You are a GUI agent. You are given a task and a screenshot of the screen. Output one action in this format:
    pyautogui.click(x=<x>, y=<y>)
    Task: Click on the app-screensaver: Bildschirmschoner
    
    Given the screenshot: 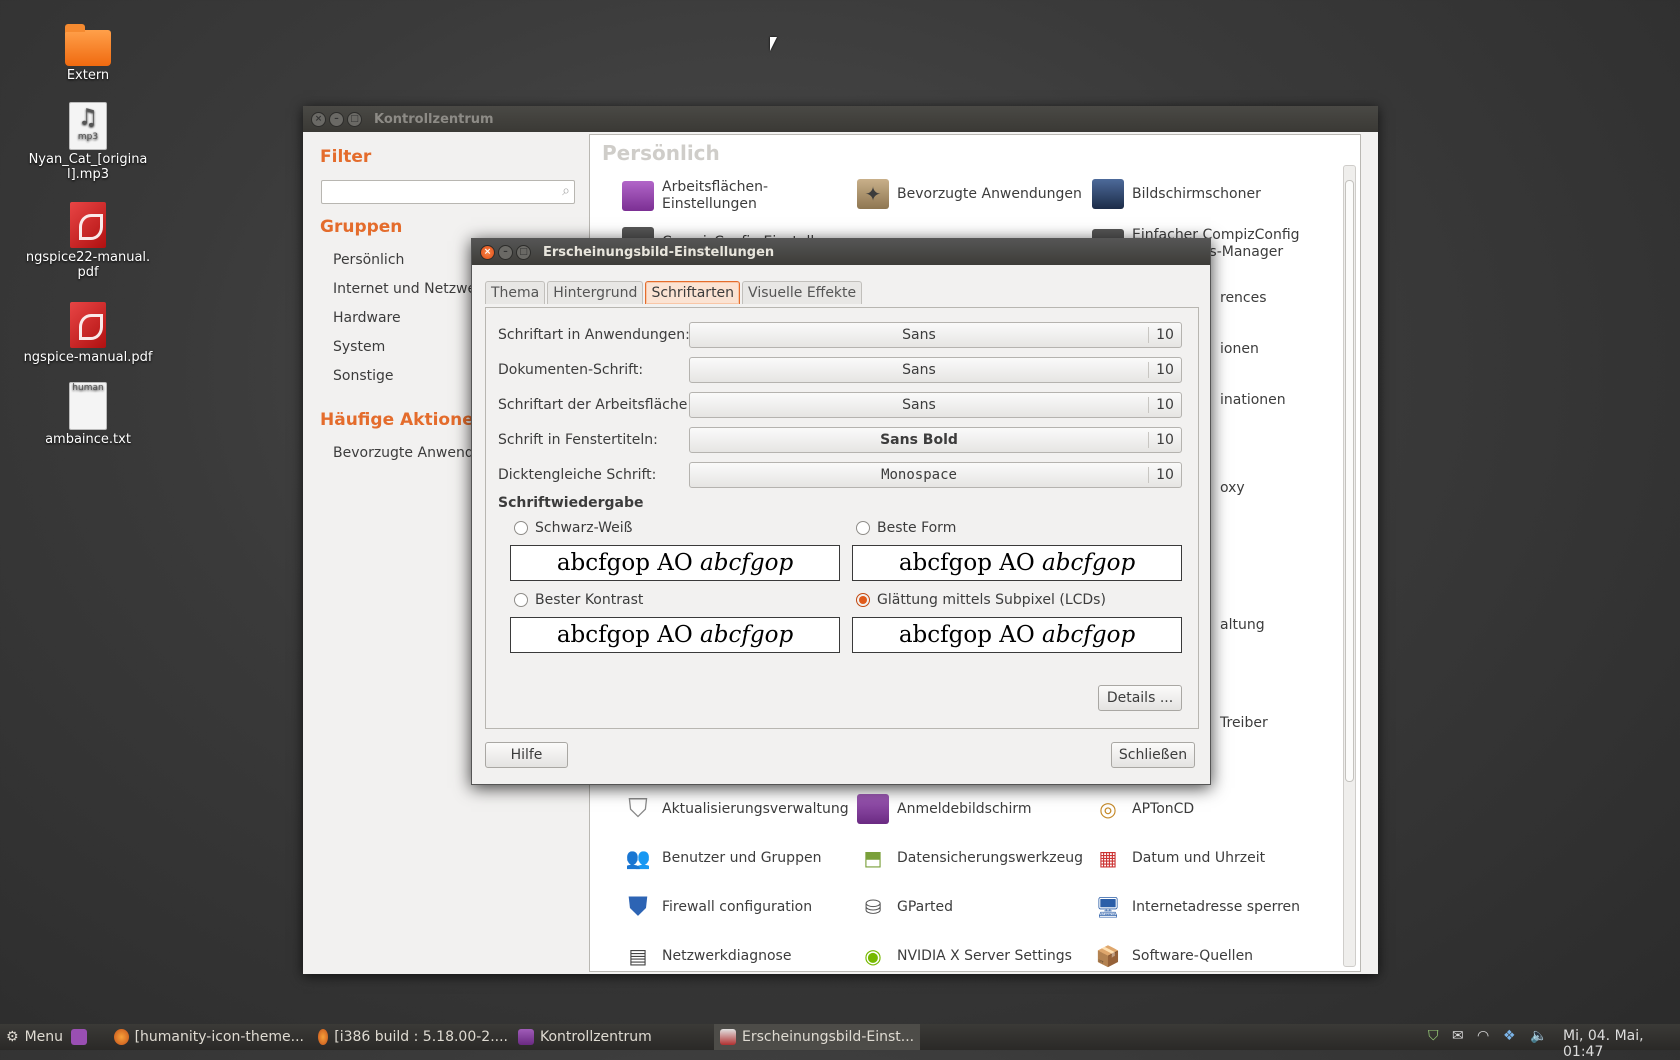 What is the action you would take?
    pyautogui.click(x=1176, y=194)
    